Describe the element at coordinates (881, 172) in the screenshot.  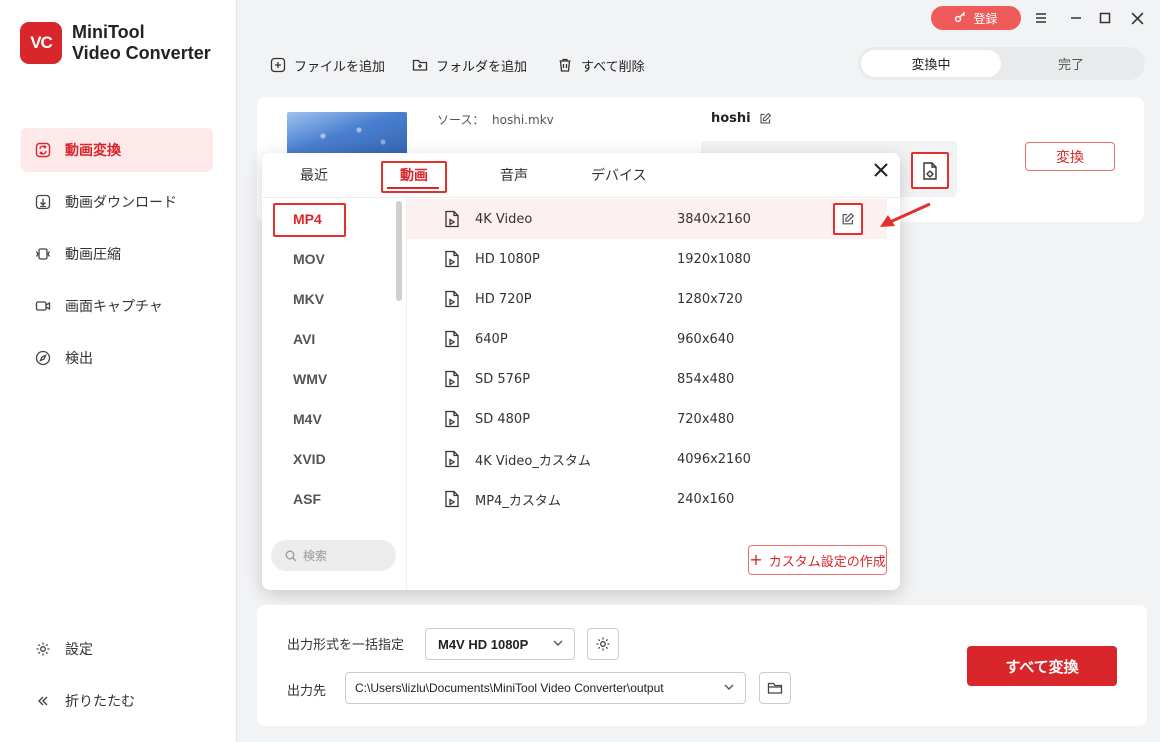
I see `close-panel-icon` at that location.